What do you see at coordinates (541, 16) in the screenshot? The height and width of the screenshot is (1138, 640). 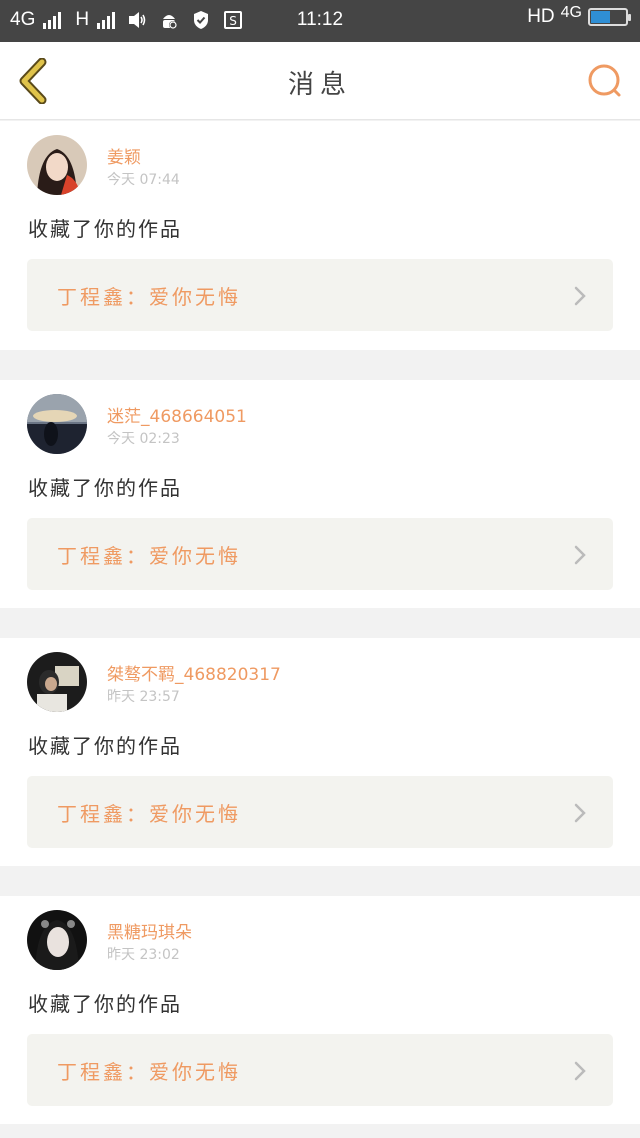 I see `hd-label: HD` at bounding box center [541, 16].